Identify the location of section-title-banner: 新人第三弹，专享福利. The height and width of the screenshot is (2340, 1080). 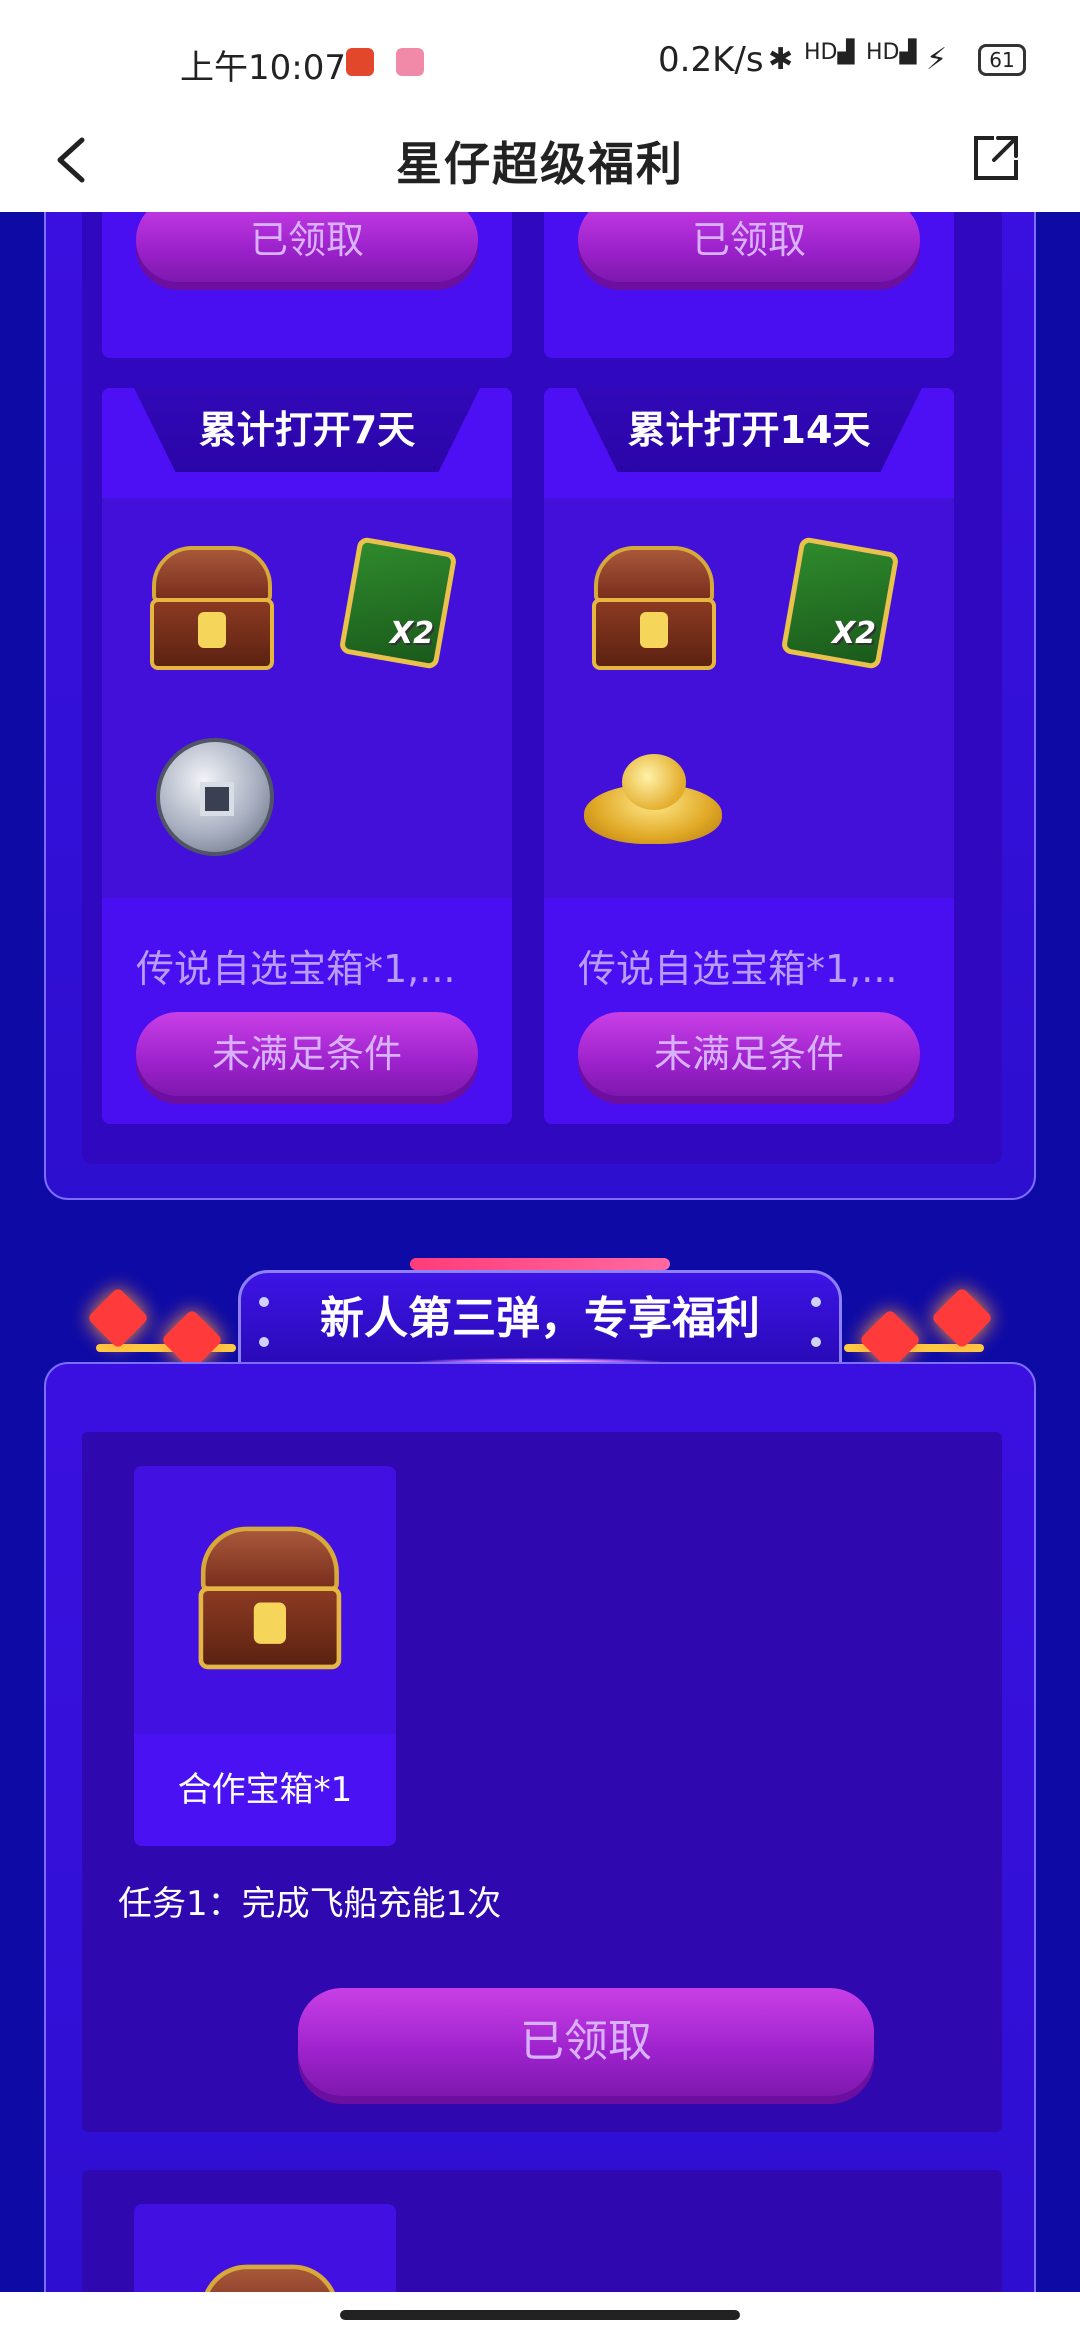
(540, 1312).